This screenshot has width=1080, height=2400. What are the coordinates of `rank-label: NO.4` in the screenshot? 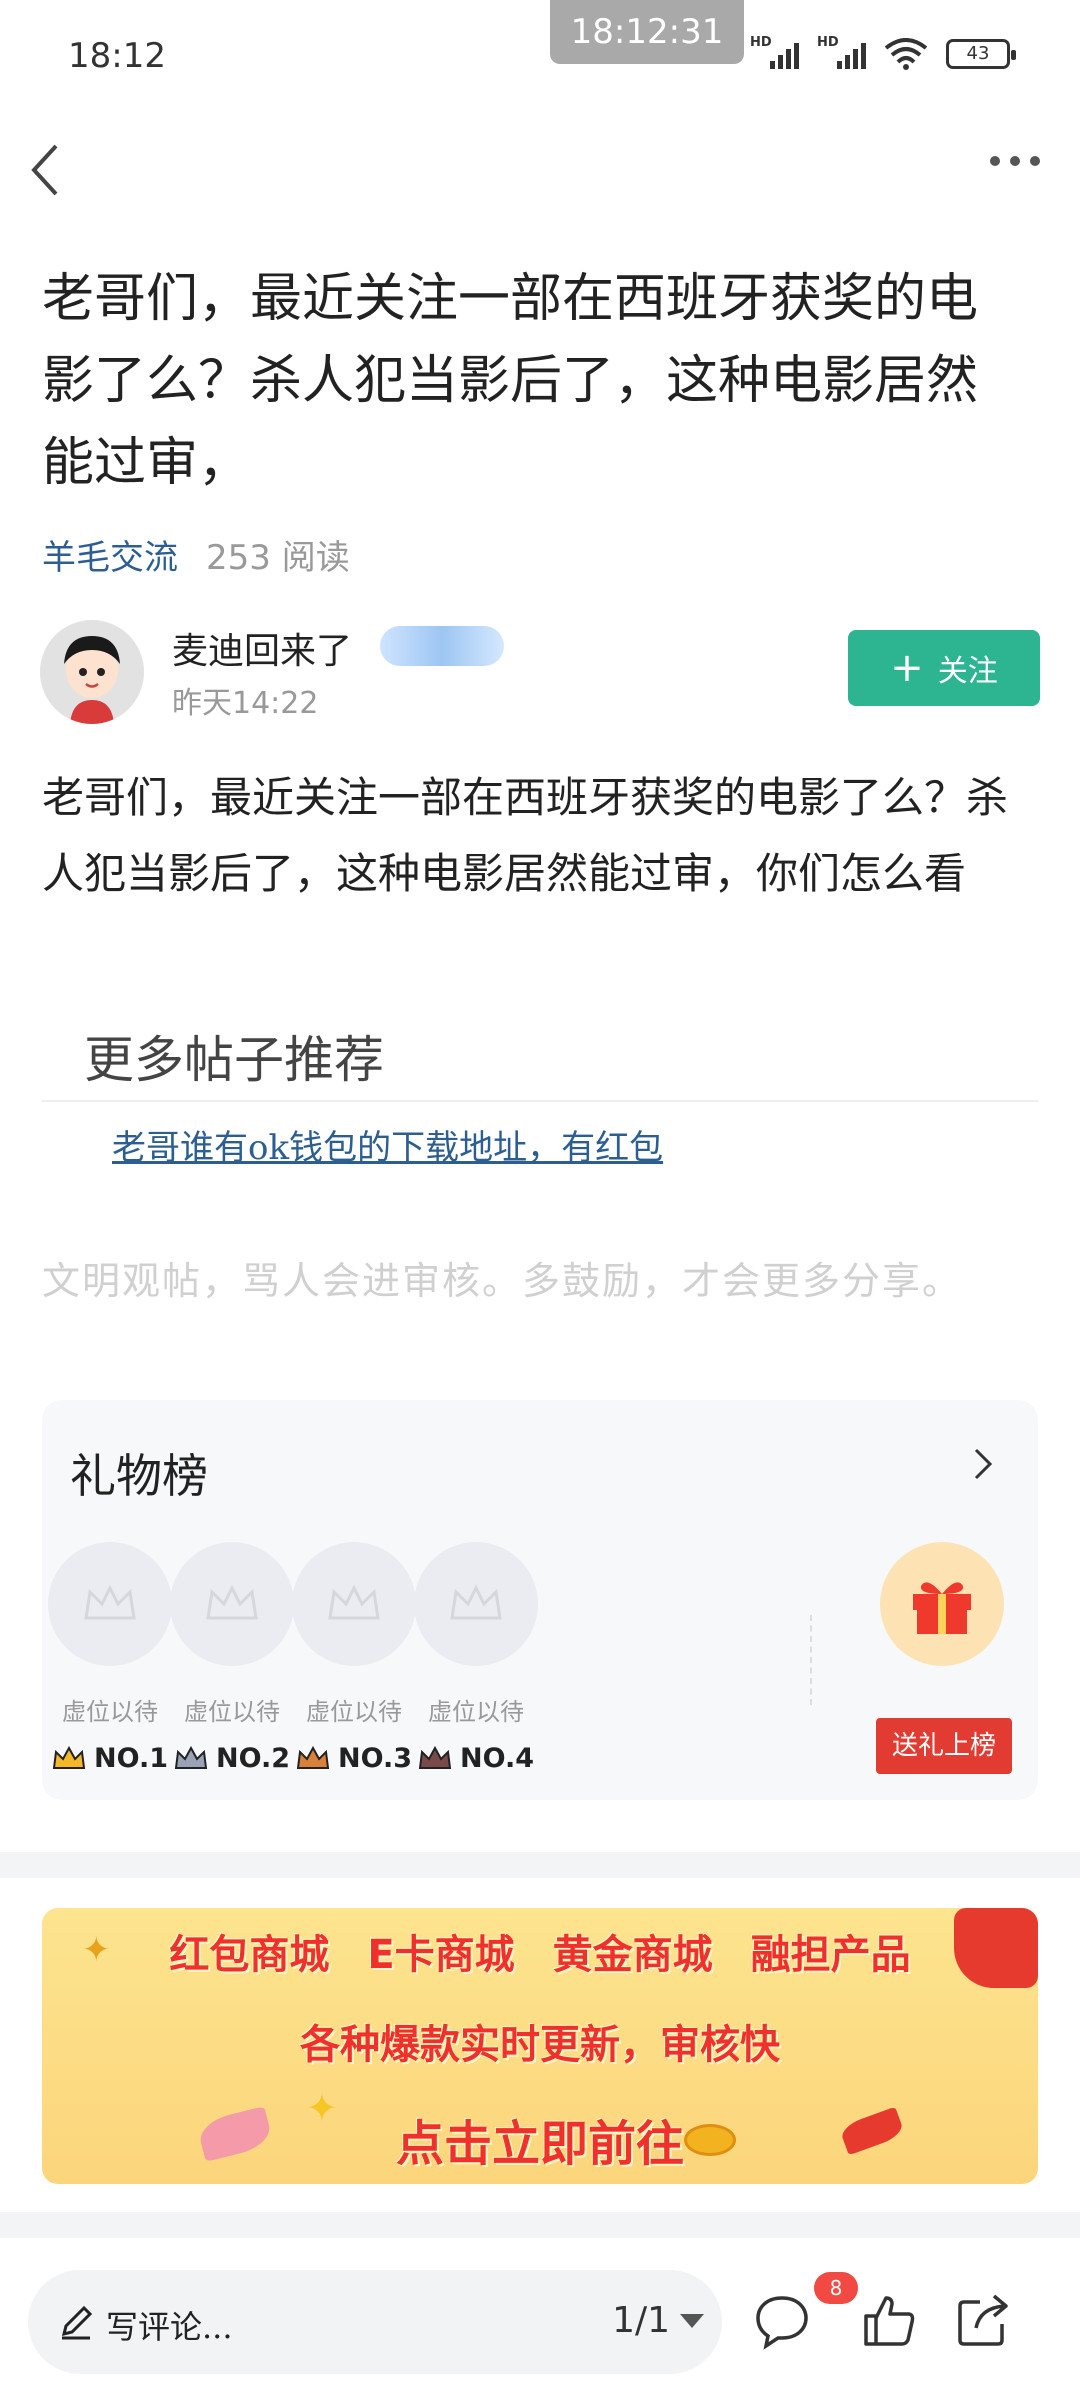 It's located at (497, 1758).